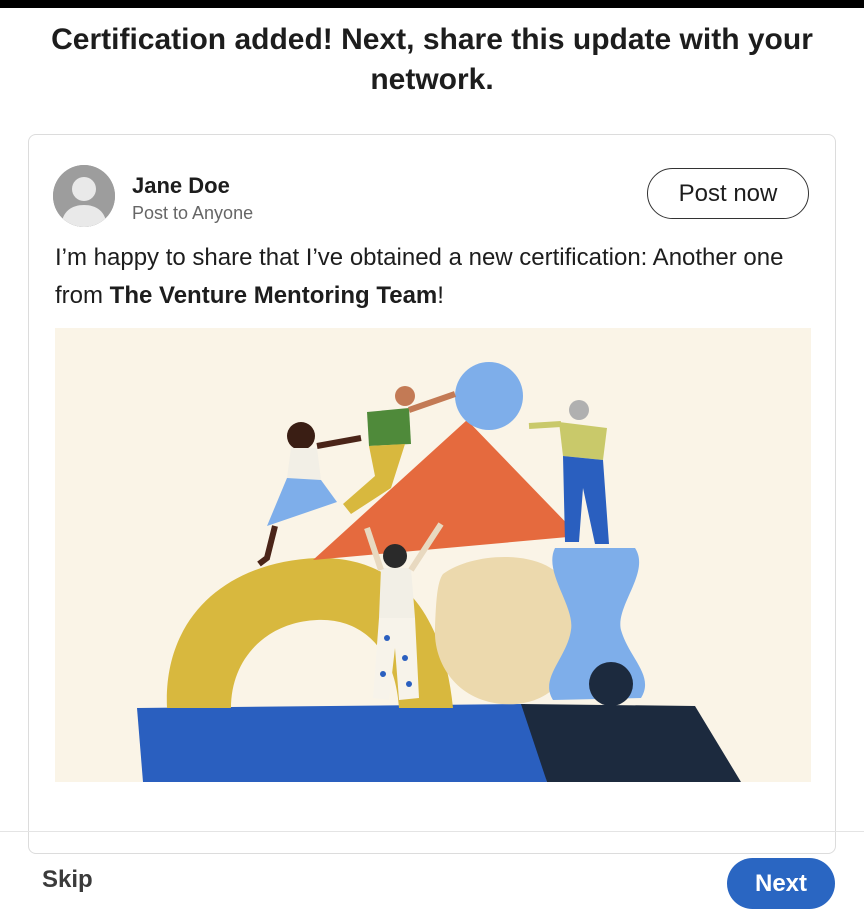 This screenshot has height=924, width=864. Describe the element at coordinates (781, 883) in the screenshot. I see `next-button: Next` at that location.